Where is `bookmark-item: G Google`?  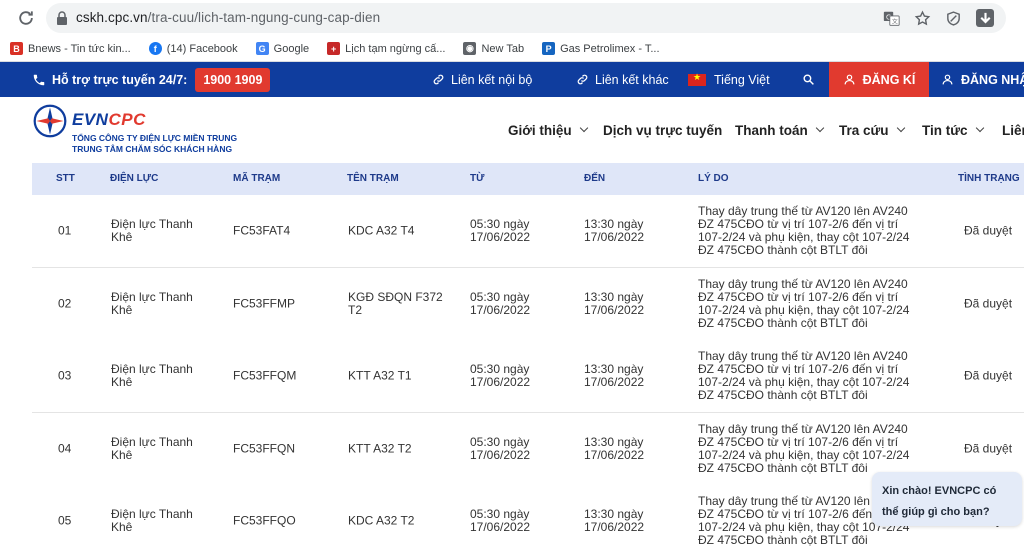 bookmark-item: G Google is located at coordinates (282, 48).